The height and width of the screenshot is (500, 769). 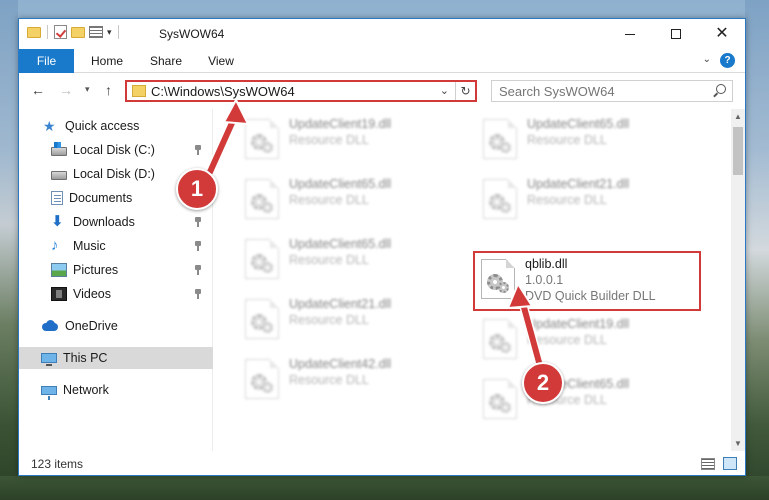 I want to click on tab-share: Share, so click(x=166, y=61).